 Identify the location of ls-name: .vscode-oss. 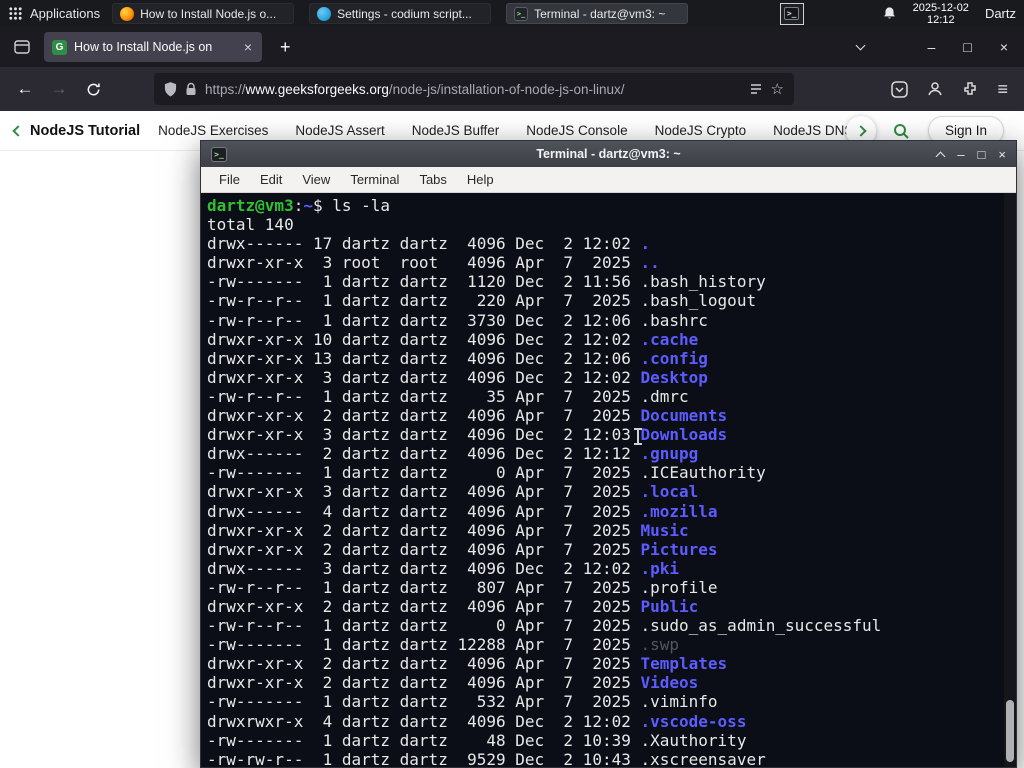
(693, 721).